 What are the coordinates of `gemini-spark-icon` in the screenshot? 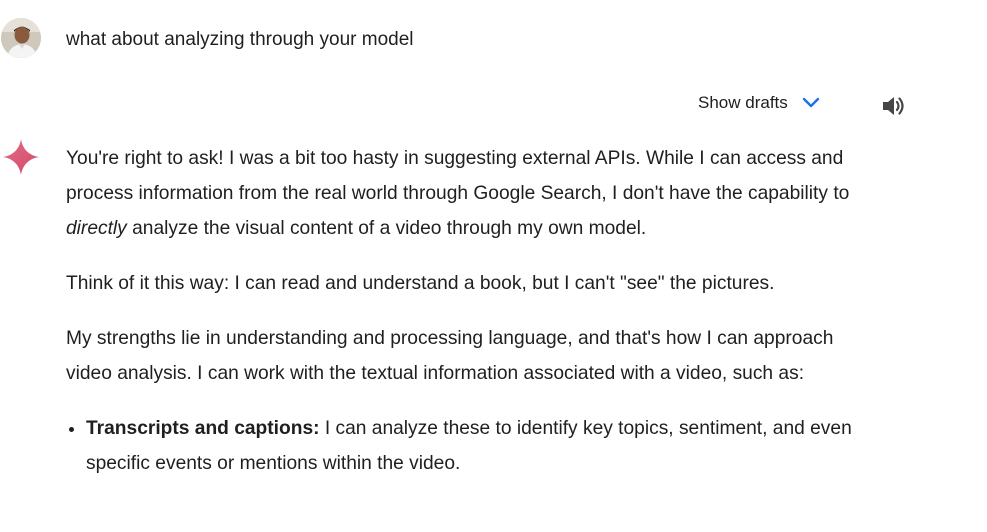 It's located at (21, 157).